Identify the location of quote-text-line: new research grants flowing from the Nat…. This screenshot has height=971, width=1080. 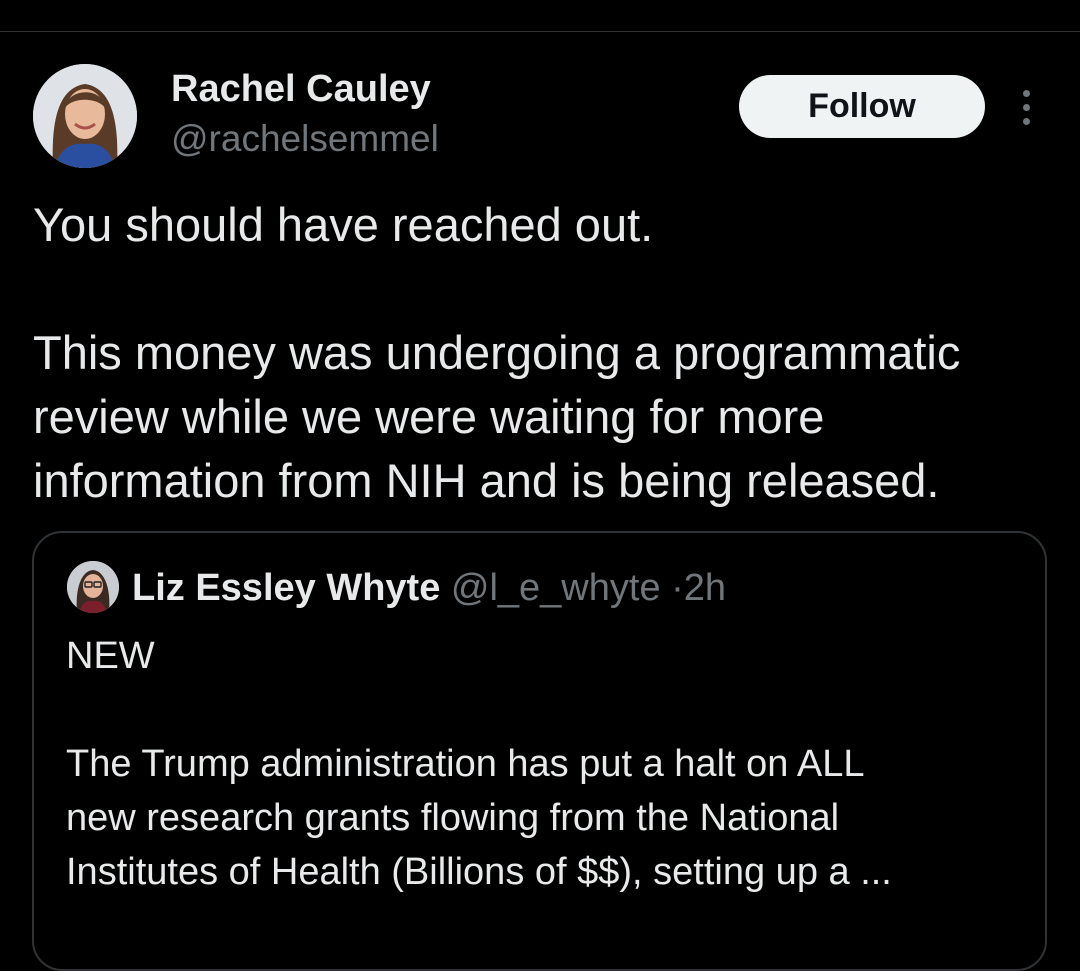
(453, 818).